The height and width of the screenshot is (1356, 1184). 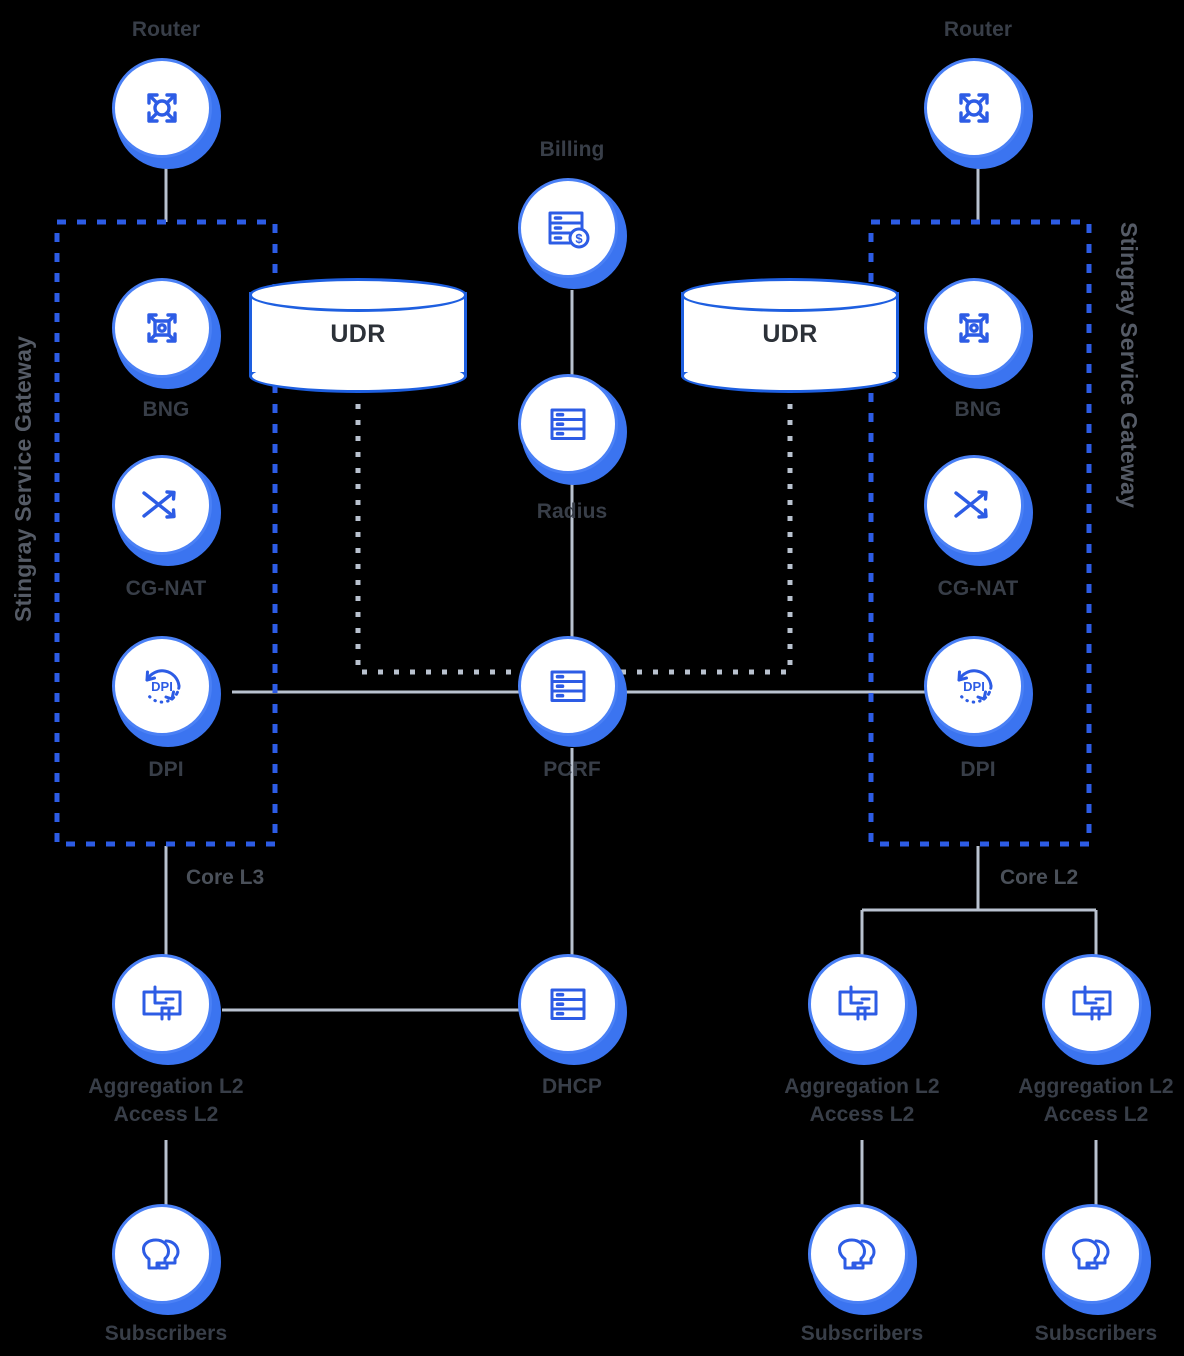 What do you see at coordinates (225, 877) in the screenshot?
I see `edge-label-core-l3: Core L3` at bounding box center [225, 877].